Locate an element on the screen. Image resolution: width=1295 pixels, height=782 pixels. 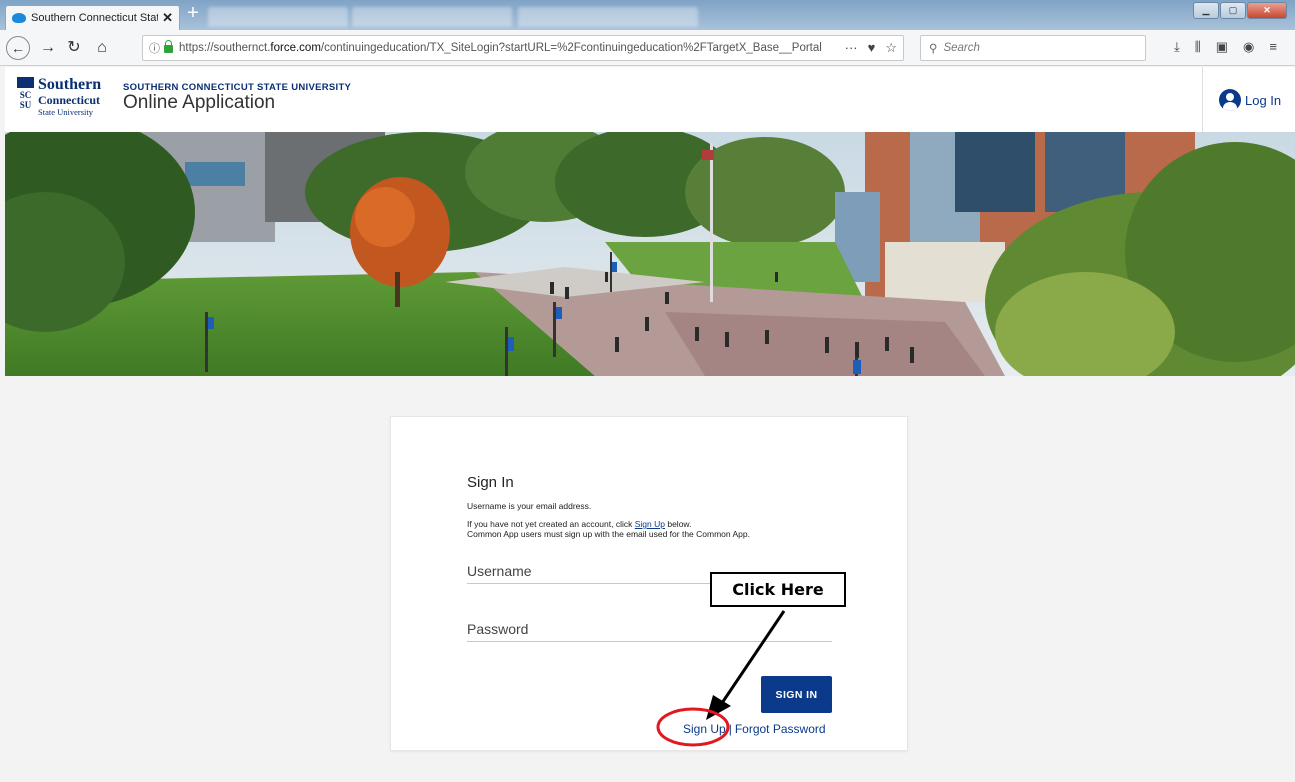
logo-text: Southern is located at coordinates (70, 84).